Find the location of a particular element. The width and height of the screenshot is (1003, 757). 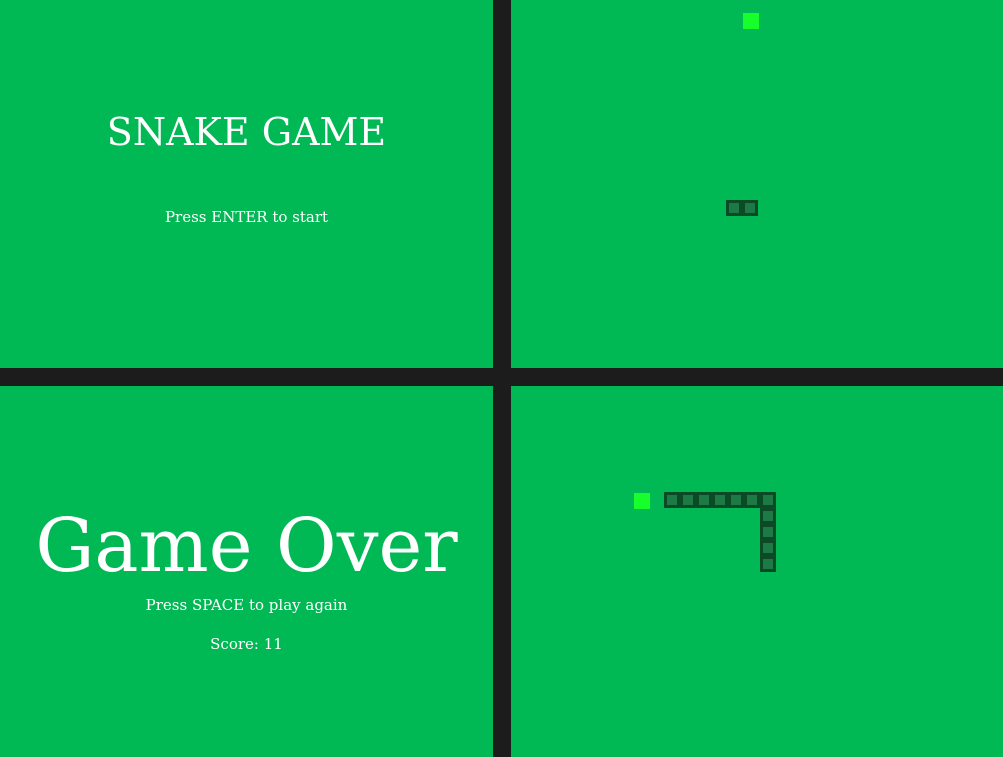

final-score: Score: 11 is located at coordinates (246, 644).